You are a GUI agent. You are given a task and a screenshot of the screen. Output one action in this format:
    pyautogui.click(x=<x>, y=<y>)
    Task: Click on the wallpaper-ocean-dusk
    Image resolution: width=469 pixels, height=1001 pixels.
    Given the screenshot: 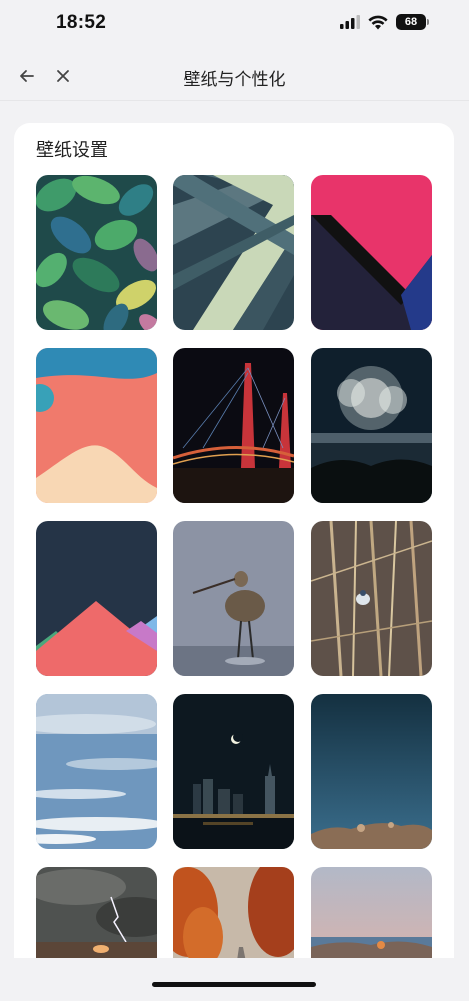 What is the action you would take?
    pyautogui.click(x=371, y=771)
    